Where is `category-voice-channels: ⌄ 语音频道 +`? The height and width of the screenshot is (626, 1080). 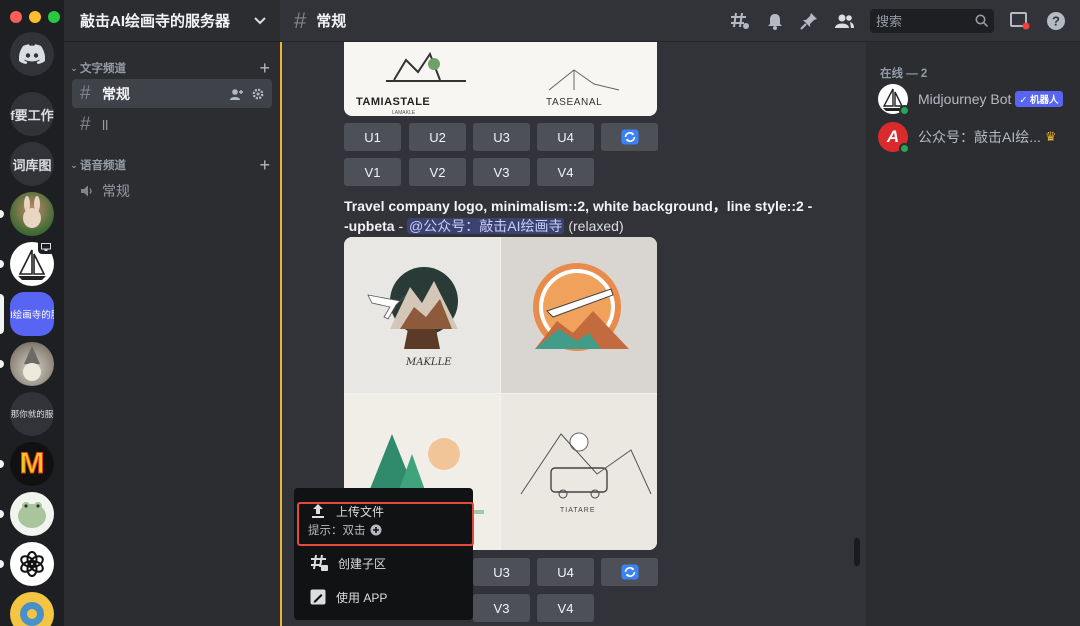 category-voice-channels: ⌄ 语音频道 + is located at coordinates (172, 165).